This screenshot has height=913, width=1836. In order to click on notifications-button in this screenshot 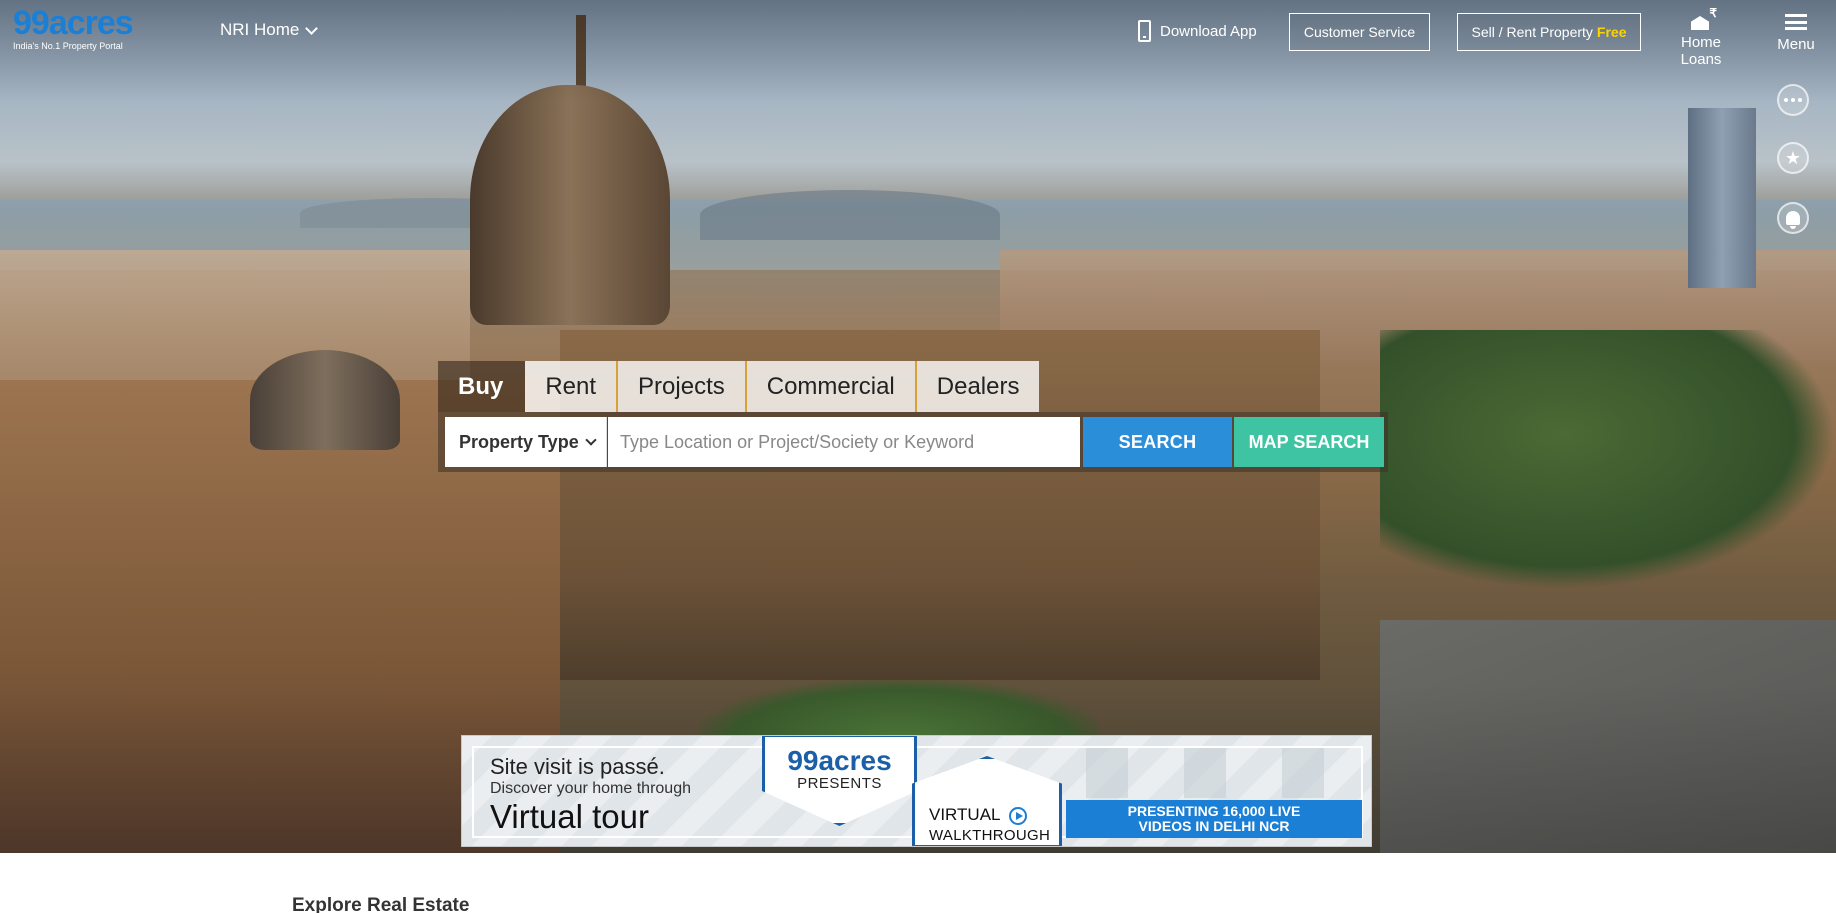, I will do `click(1793, 218)`.